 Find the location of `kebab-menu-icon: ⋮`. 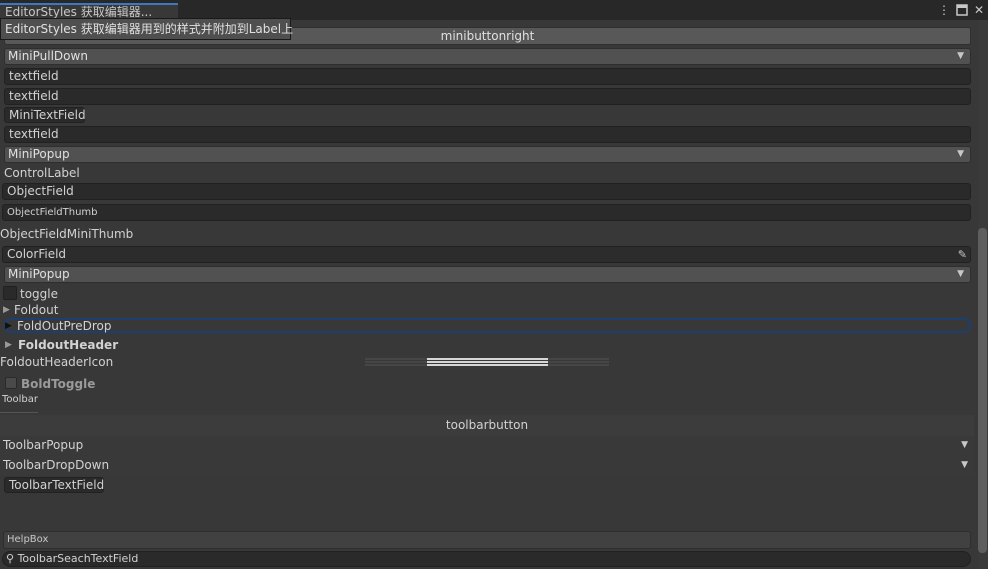

kebab-menu-icon: ⋮ is located at coordinates (944, 10).